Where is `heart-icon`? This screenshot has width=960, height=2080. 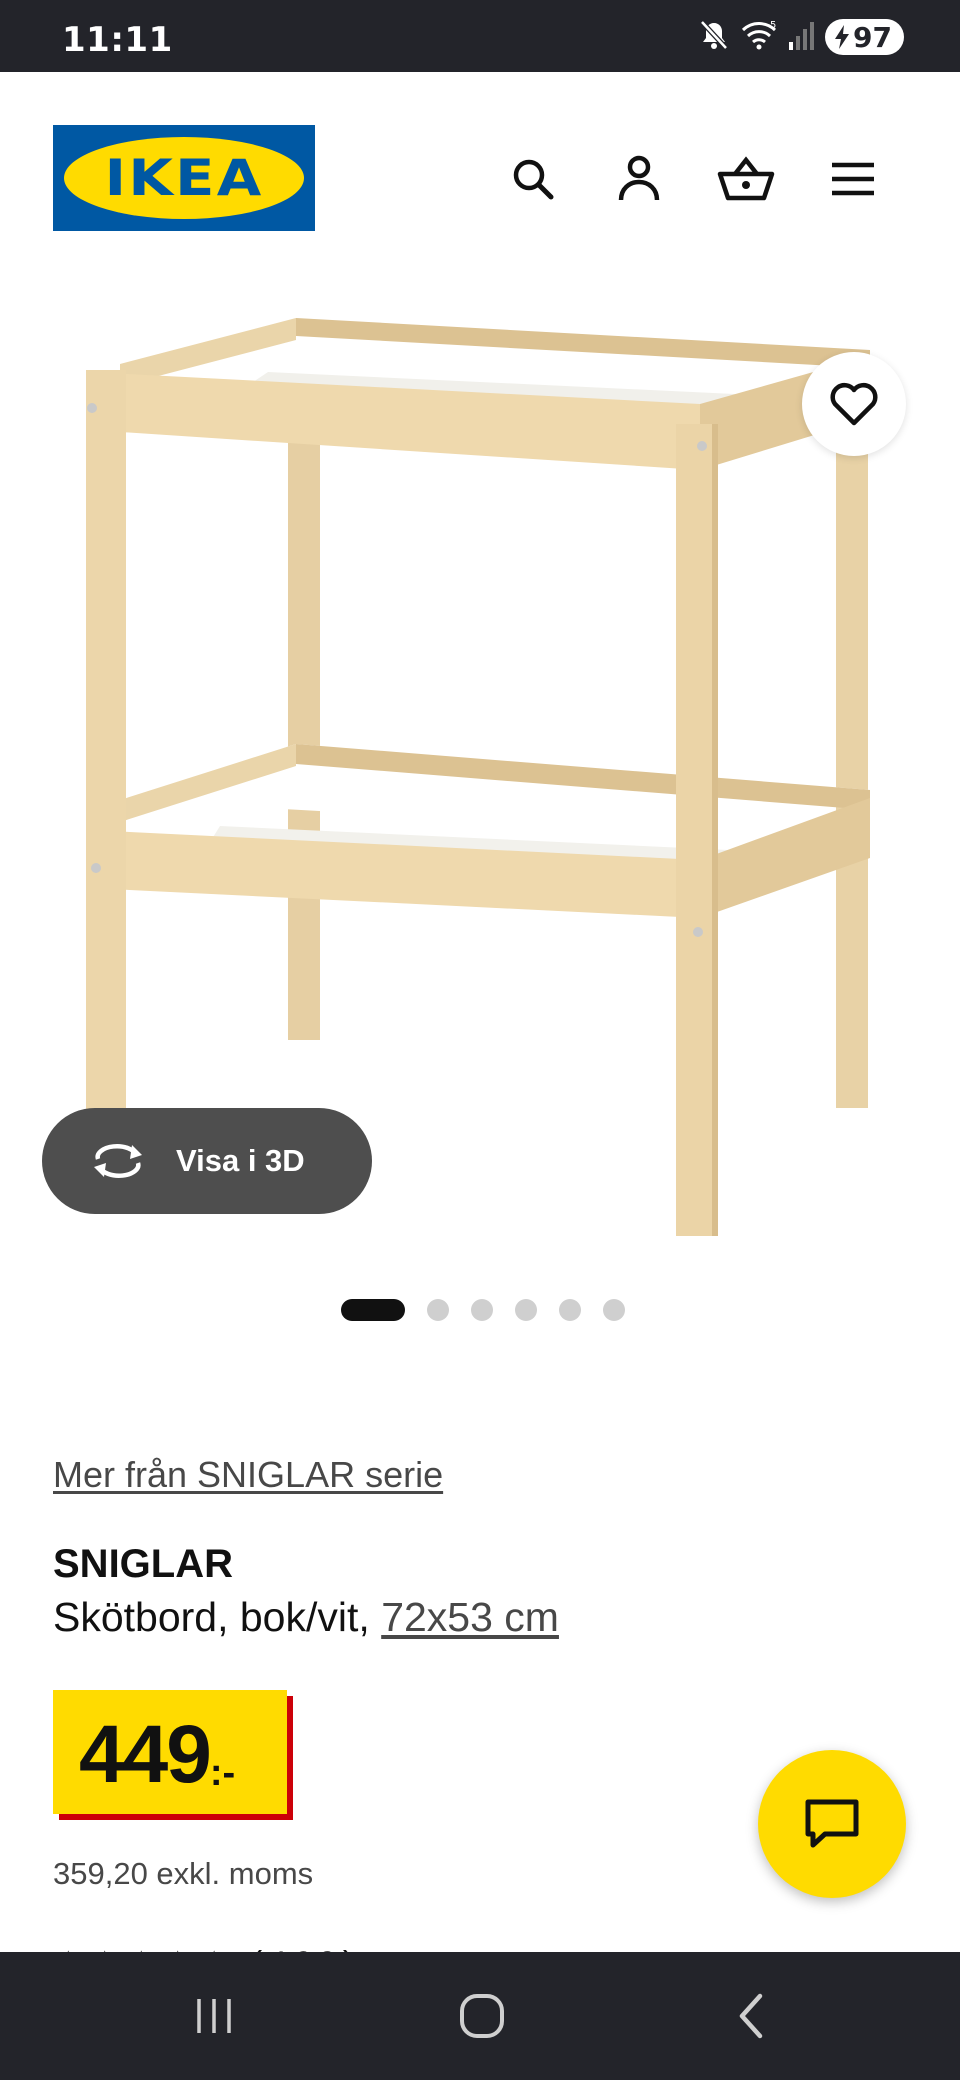 heart-icon is located at coordinates (854, 404).